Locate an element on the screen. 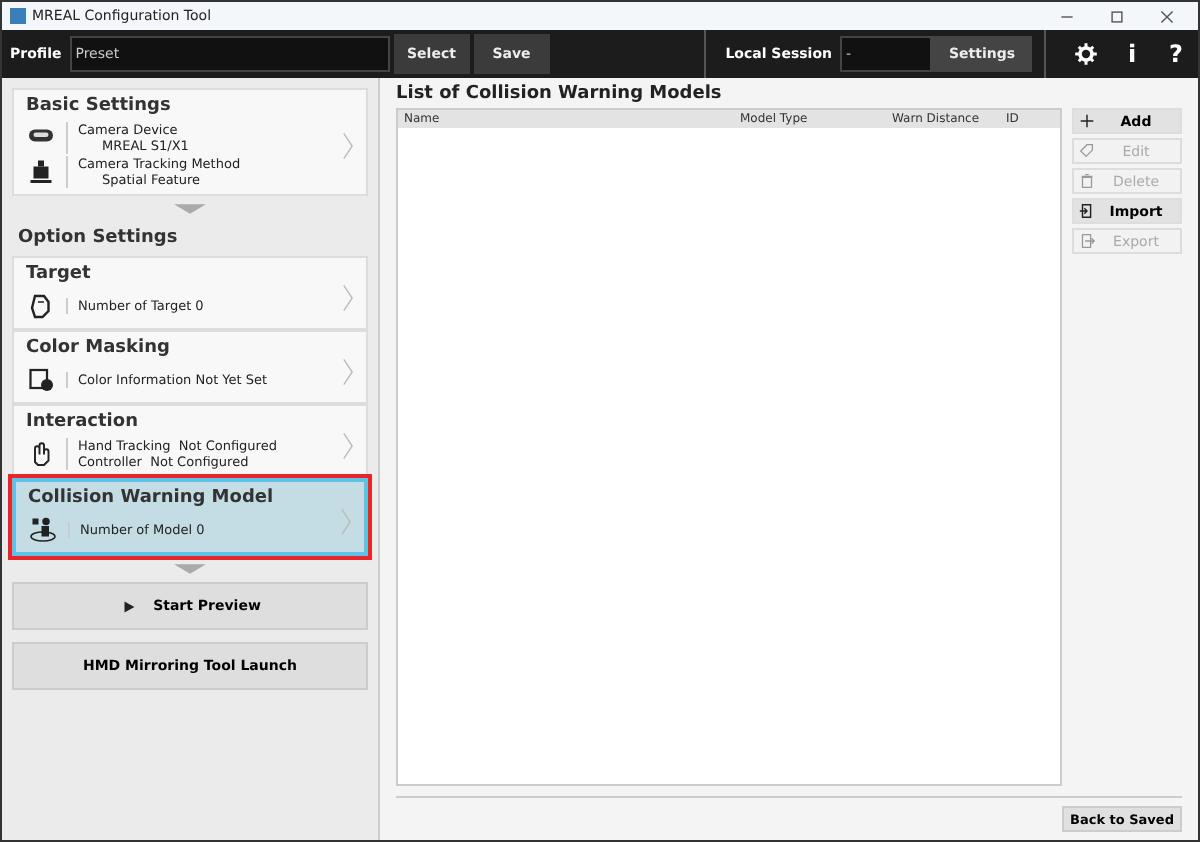 The width and height of the screenshot is (1200, 842). marker-icon is located at coordinates (41, 305).